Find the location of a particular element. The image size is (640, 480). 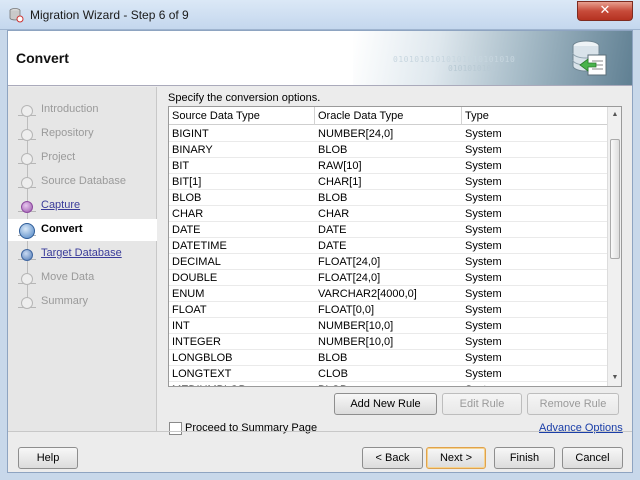

oracle-type-cell: CHAR[1] is located at coordinates (388, 182).